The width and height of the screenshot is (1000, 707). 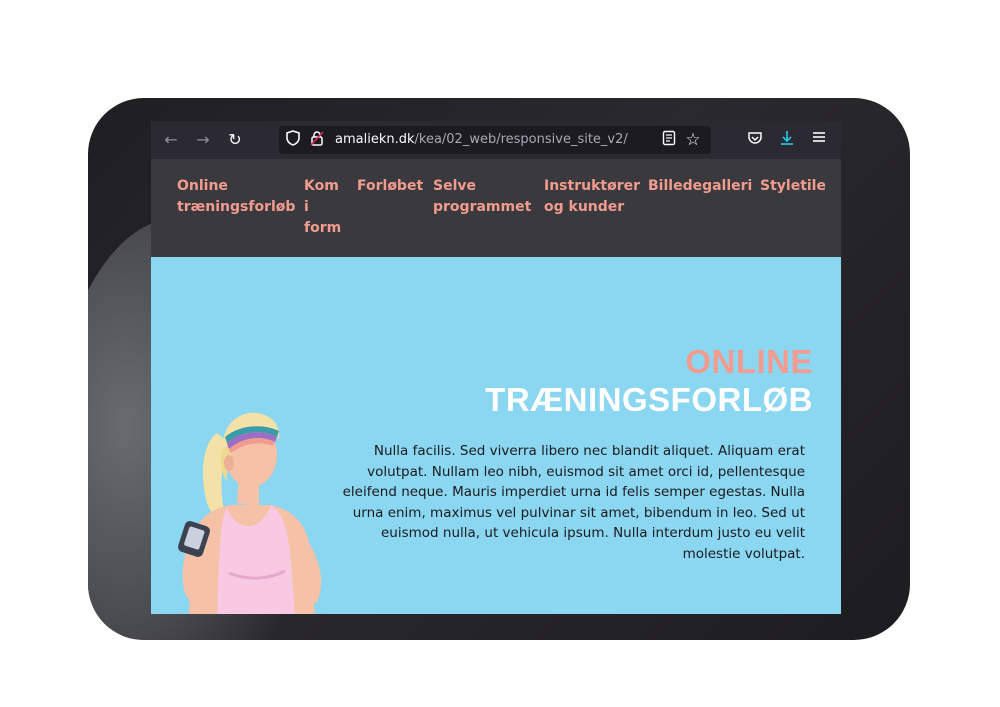 I want to click on hero-title-line1: ONLINE, so click(x=749, y=361).